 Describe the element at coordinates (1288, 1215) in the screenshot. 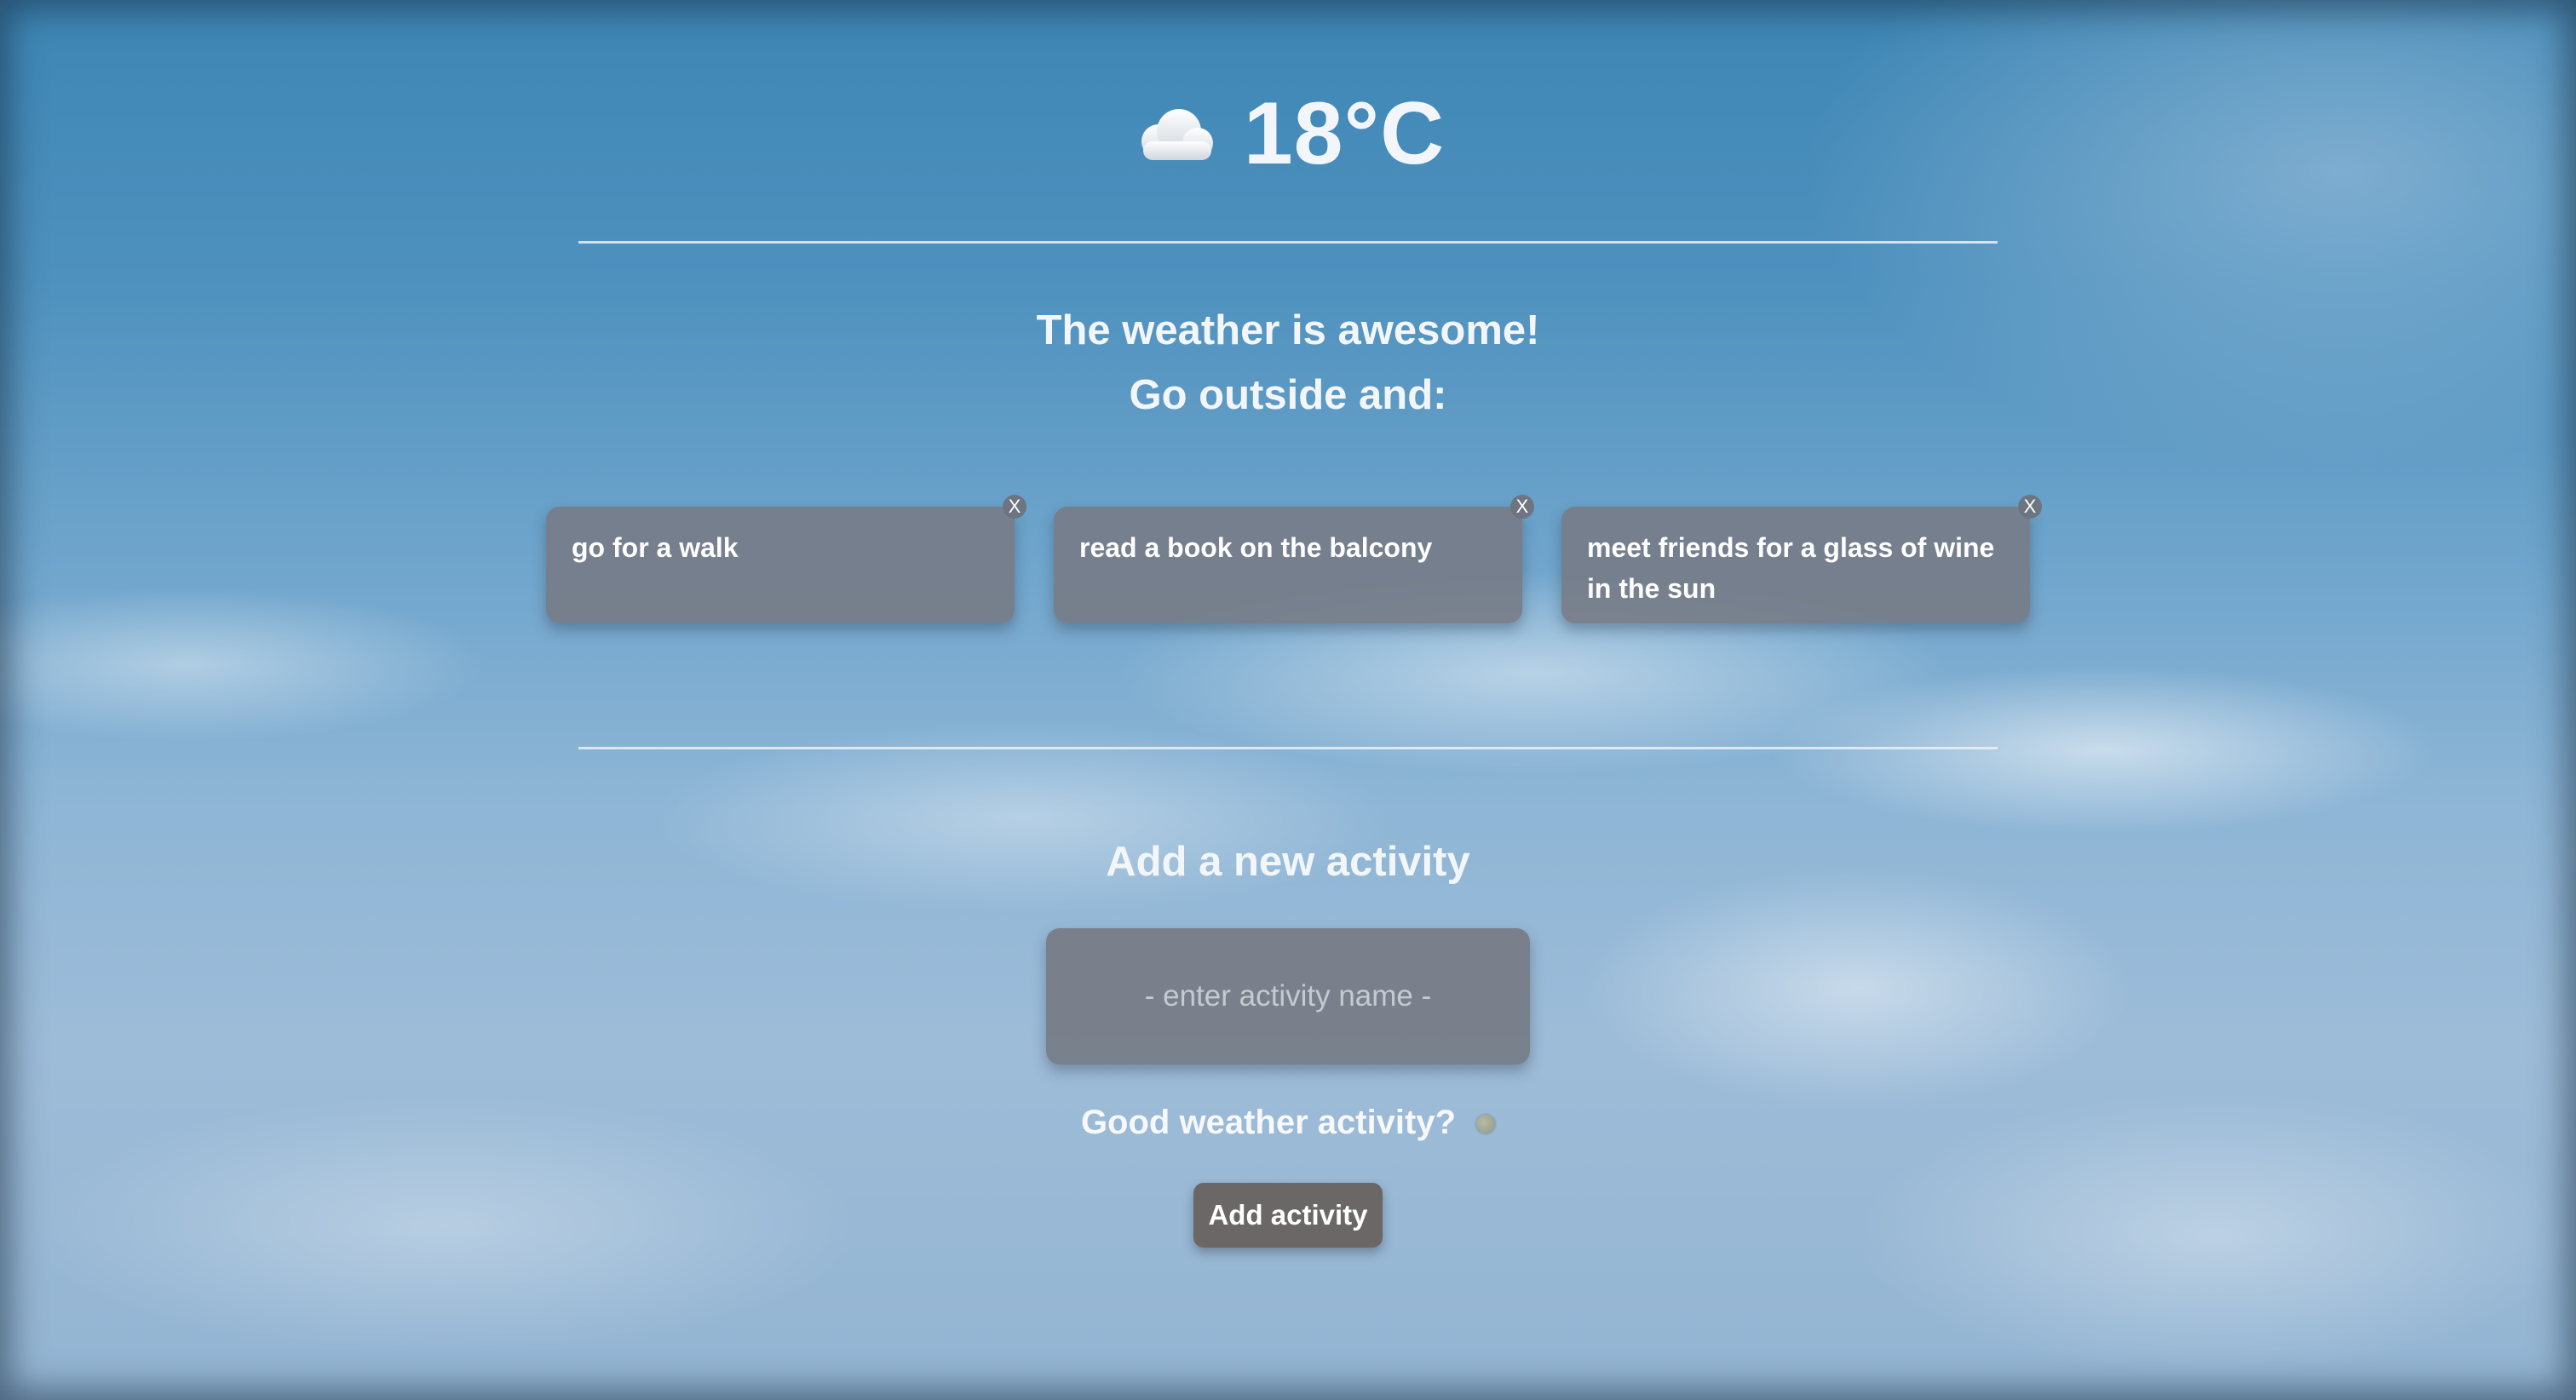

I see `add-activity-button: Add activity` at that location.